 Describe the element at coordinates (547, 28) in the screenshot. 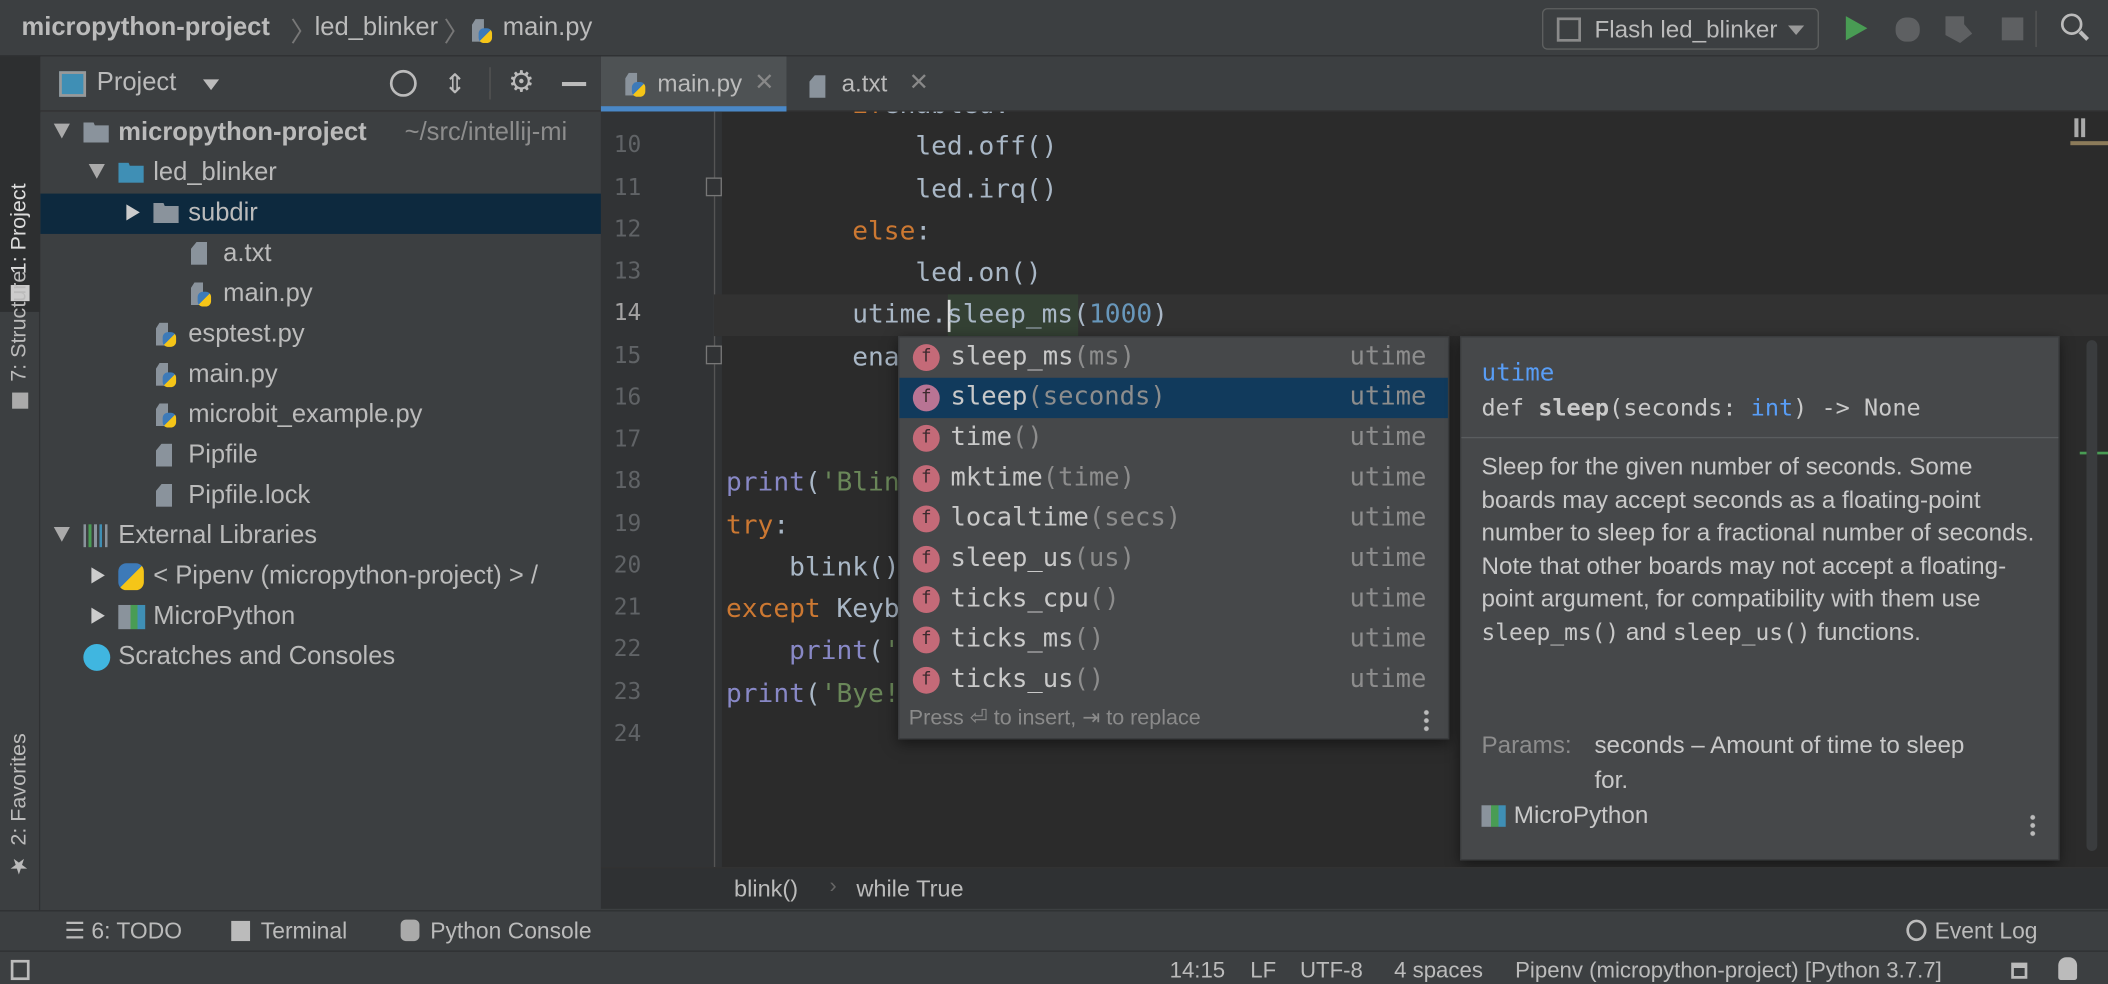

I see `breadcrumb-file: main.py` at that location.